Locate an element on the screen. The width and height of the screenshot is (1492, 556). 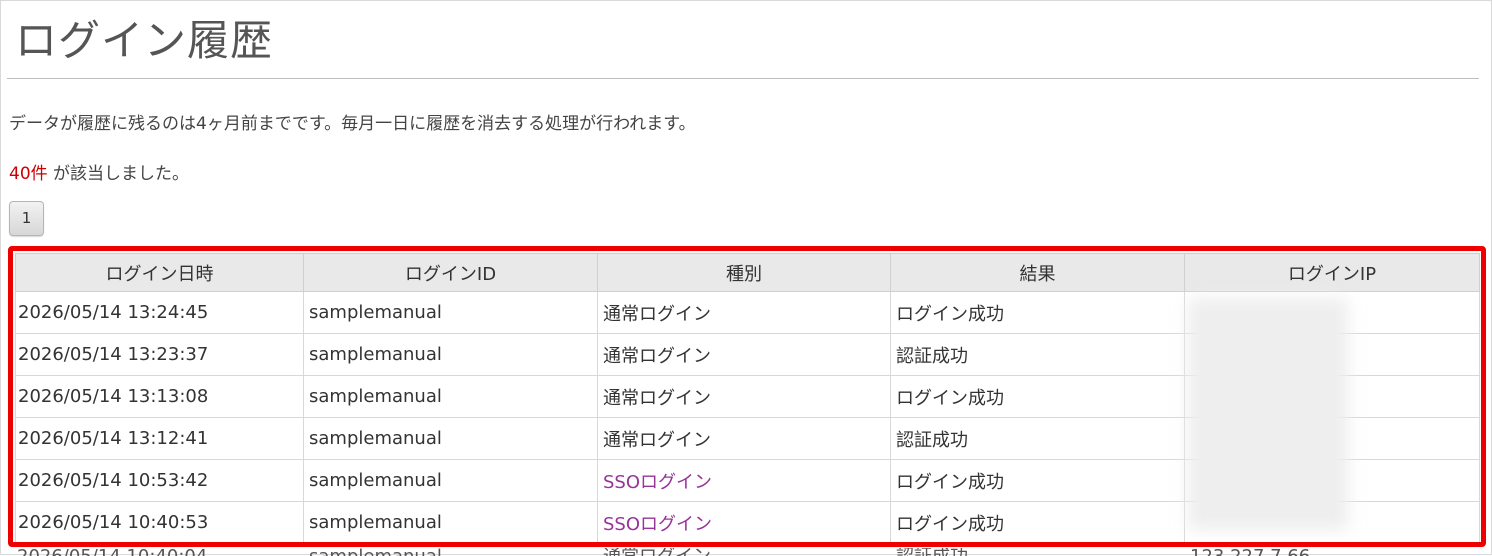
cell-datetime: 2026/05/14 13:23:37 is located at coordinates (159, 354).